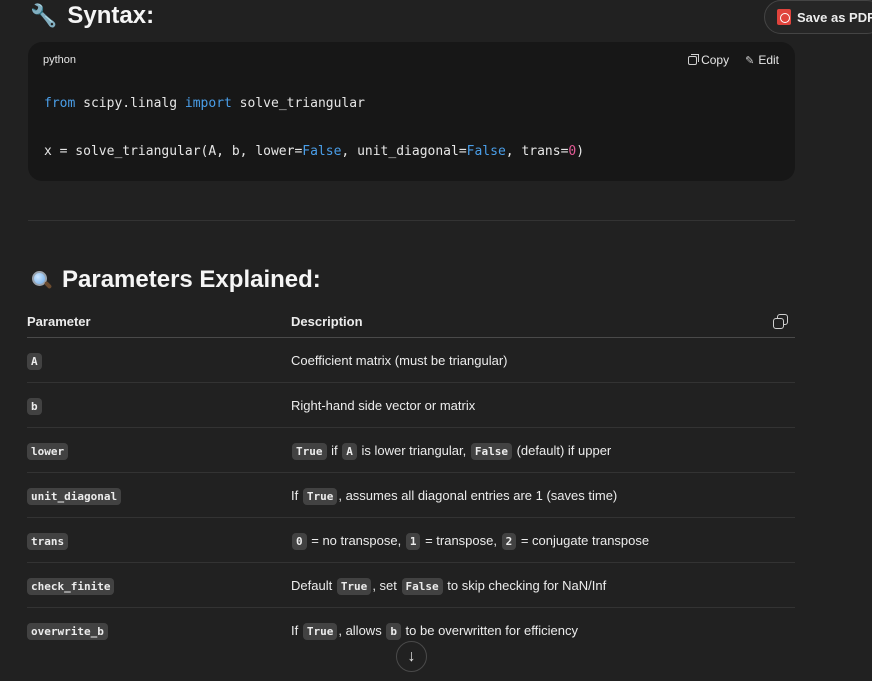 The image size is (872, 681). What do you see at coordinates (580, 151) in the screenshot?
I see `code-text: )` at bounding box center [580, 151].